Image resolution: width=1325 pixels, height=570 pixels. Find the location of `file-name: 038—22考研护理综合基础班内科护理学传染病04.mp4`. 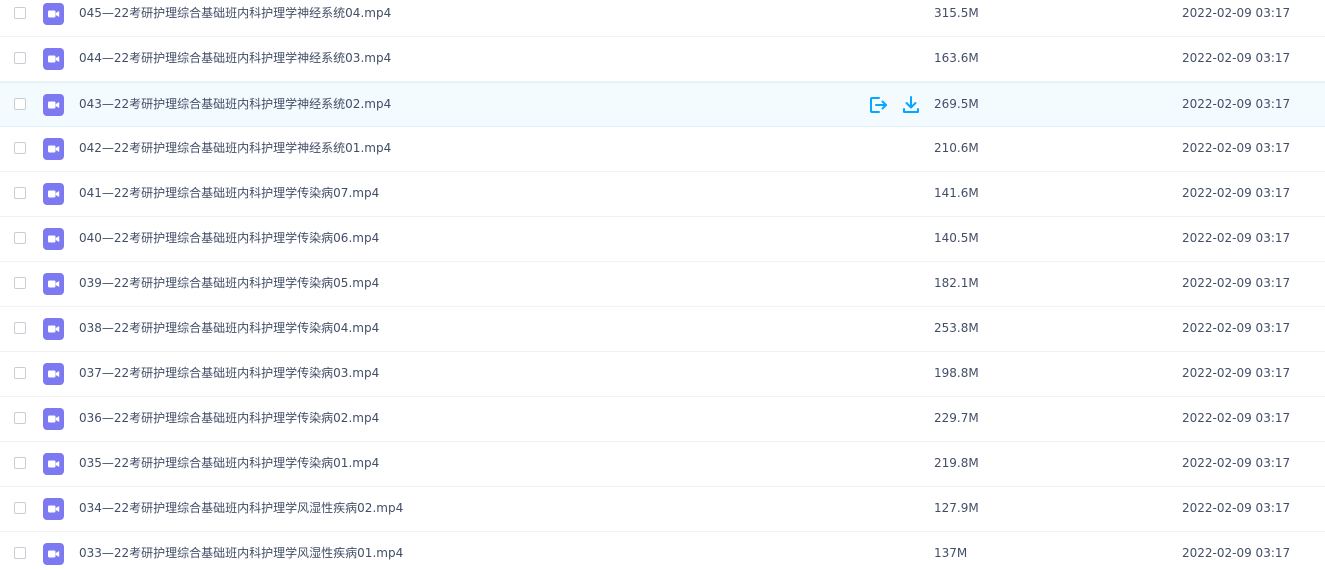

file-name: 038—22考研护理综合基础班内科护理学传染病04.mp4 is located at coordinates (229, 328).